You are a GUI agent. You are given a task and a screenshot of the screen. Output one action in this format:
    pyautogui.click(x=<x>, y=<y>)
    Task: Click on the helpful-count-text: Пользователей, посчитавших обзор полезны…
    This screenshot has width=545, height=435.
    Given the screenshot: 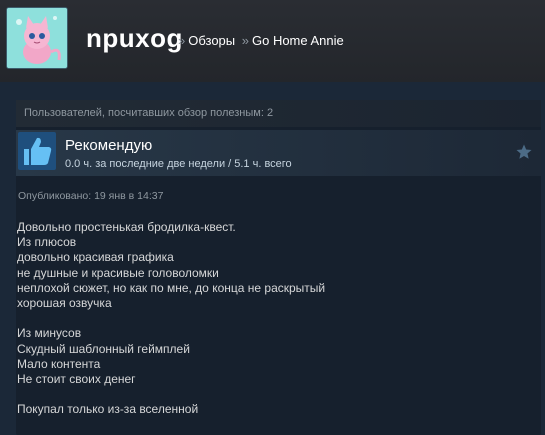 What is the action you would take?
    pyautogui.click(x=149, y=113)
    